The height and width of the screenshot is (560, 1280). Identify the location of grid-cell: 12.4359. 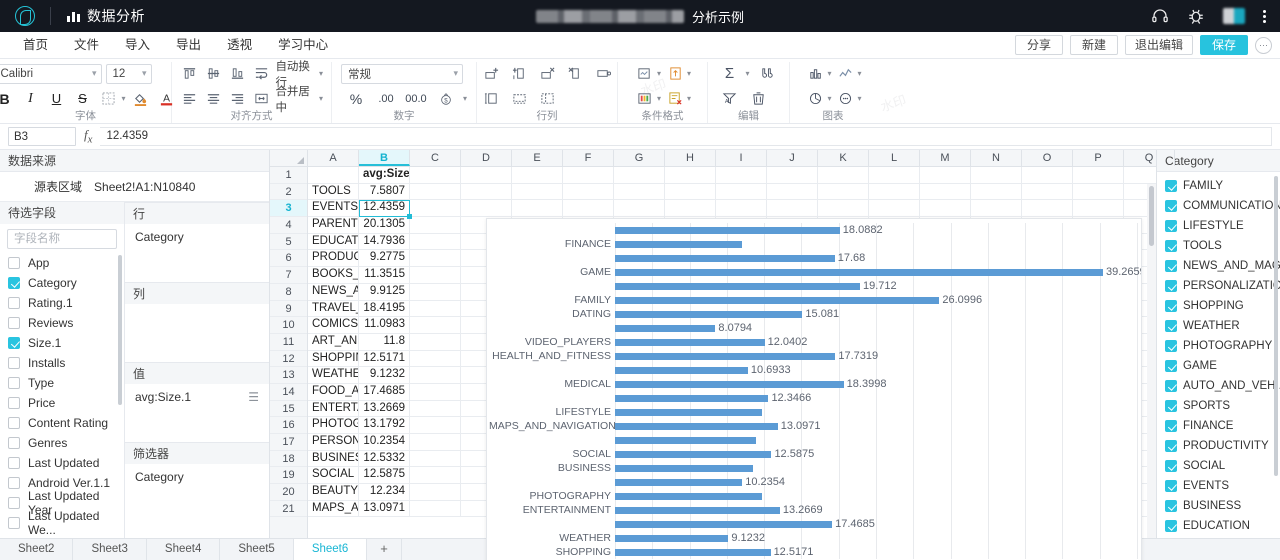
(384, 209).